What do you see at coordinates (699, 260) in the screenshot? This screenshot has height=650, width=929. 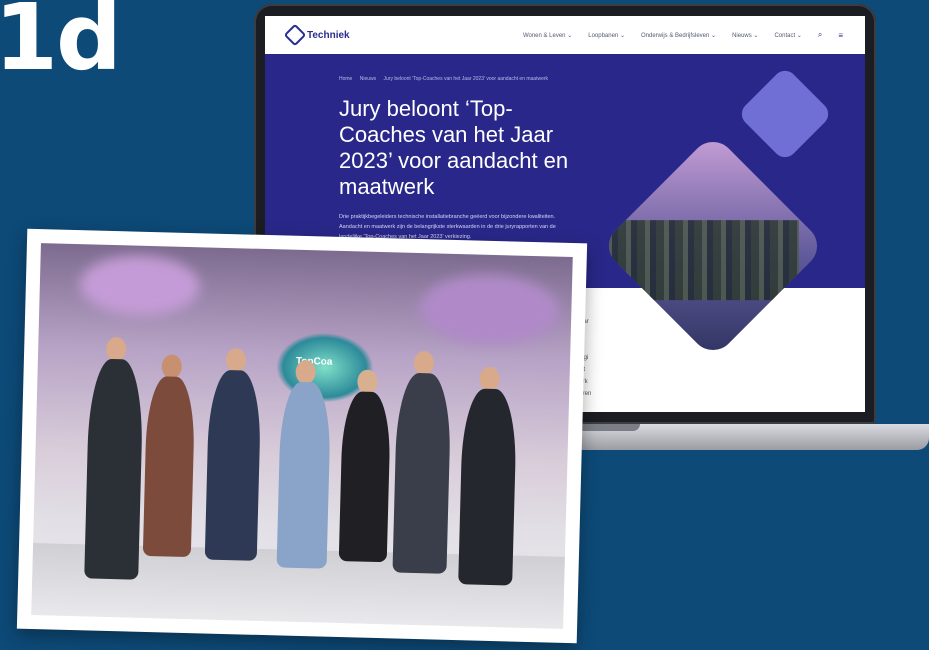 I see `group-photo-people` at bounding box center [699, 260].